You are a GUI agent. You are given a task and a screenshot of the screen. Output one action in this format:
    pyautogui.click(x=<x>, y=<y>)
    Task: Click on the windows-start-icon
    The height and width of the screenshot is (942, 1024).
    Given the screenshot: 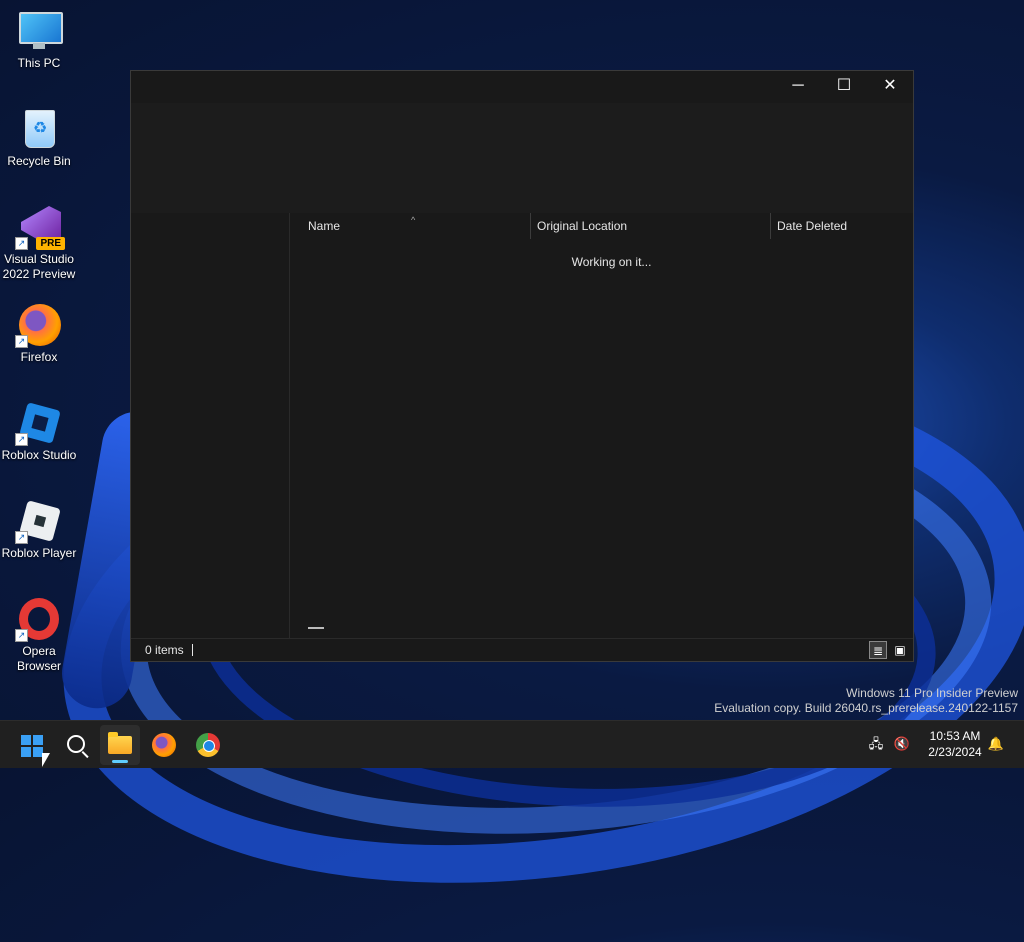 What is the action you would take?
    pyautogui.click(x=32, y=746)
    